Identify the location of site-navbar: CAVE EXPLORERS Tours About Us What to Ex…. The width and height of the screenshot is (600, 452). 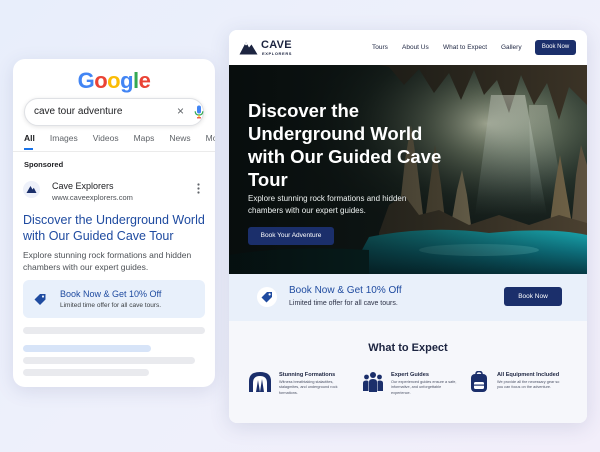
(408, 47).